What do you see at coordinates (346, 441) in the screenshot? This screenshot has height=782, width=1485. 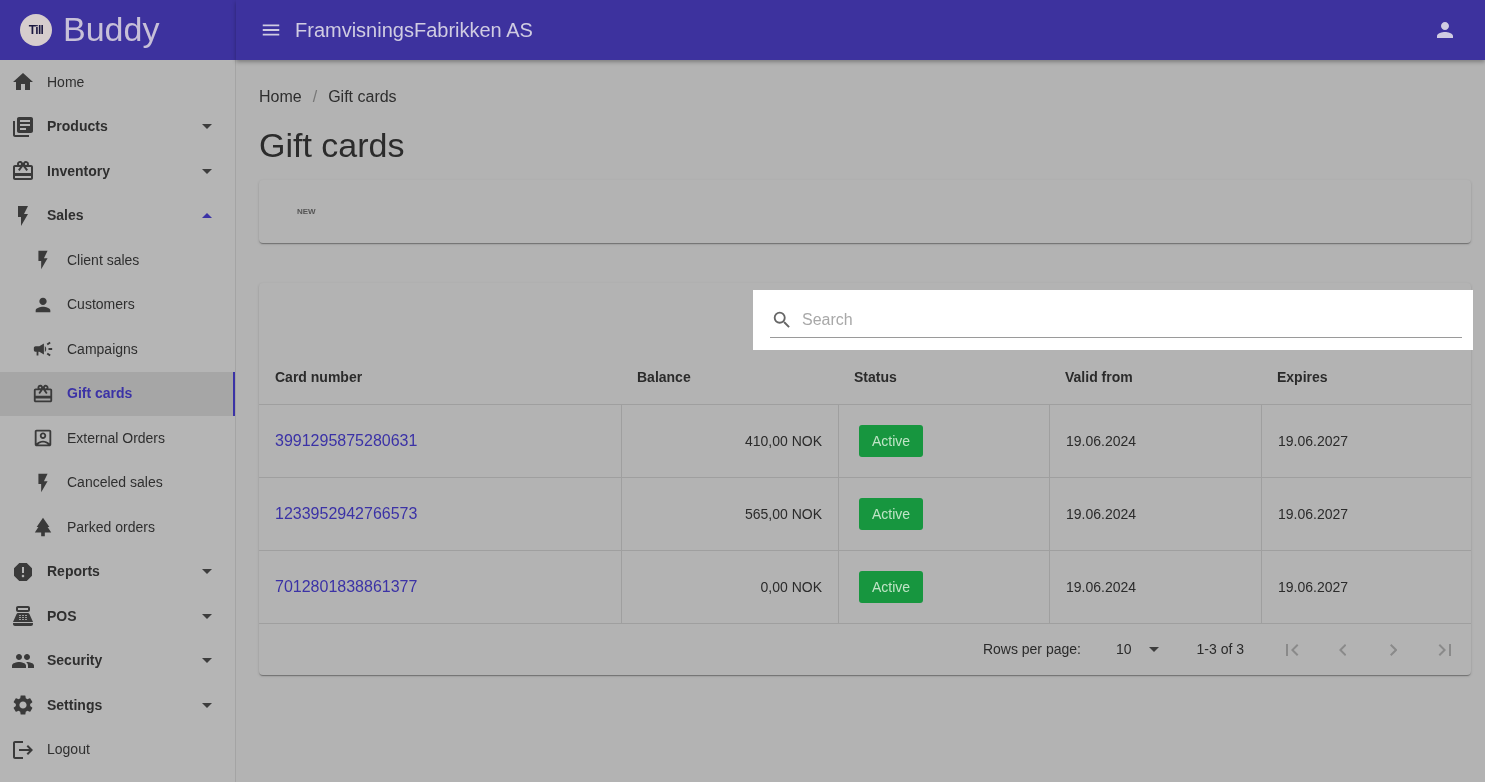 I see `card-number-link: 3991295875280631` at bounding box center [346, 441].